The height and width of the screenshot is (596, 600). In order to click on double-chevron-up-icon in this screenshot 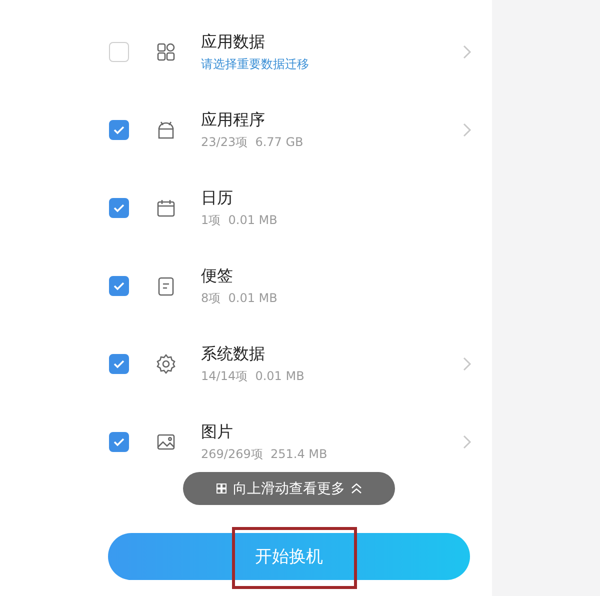, I will do `click(356, 488)`.